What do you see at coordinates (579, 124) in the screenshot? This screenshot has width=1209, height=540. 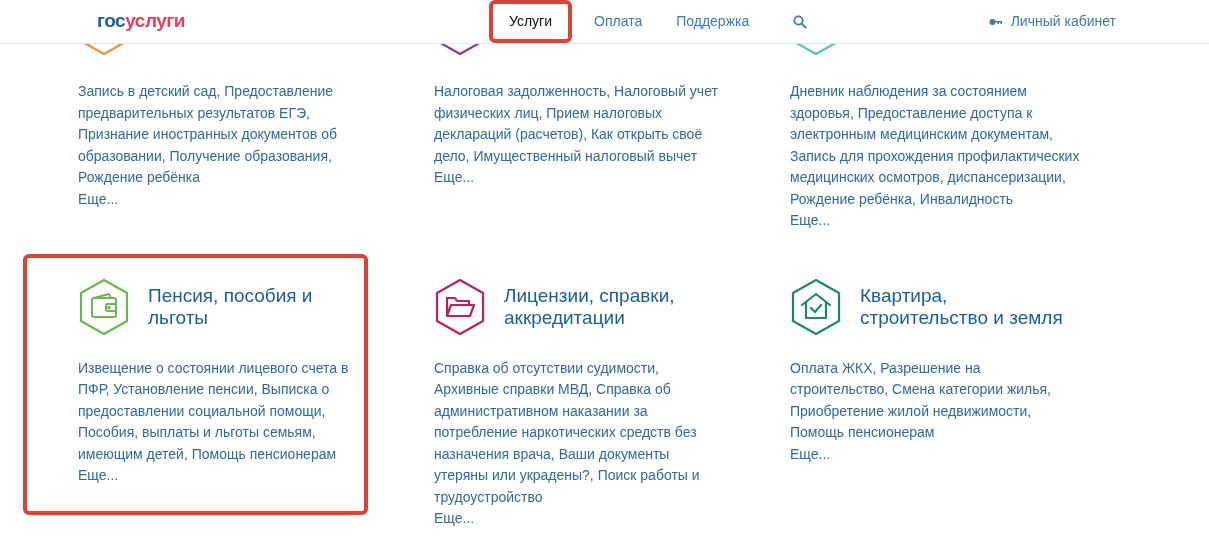 I see `service-list: Налоговая задолженность, Налоговый учет физических лиц, Прием налоговых деклараций (расчетов), Как открыть своё дело, Имущественный налоговый вычет` at bounding box center [579, 124].